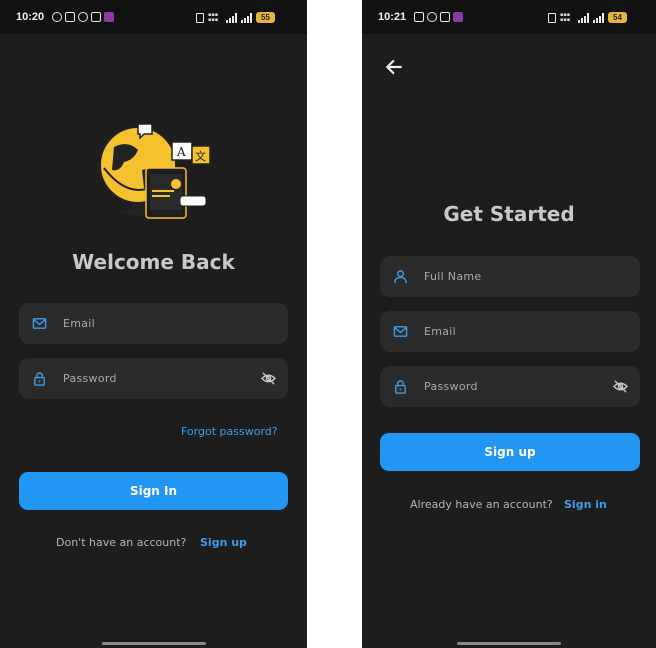 Image resolution: width=656 pixels, height=648 pixels. What do you see at coordinates (392, 17) in the screenshot?
I see `status-time: 10:21` at bounding box center [392, 17].